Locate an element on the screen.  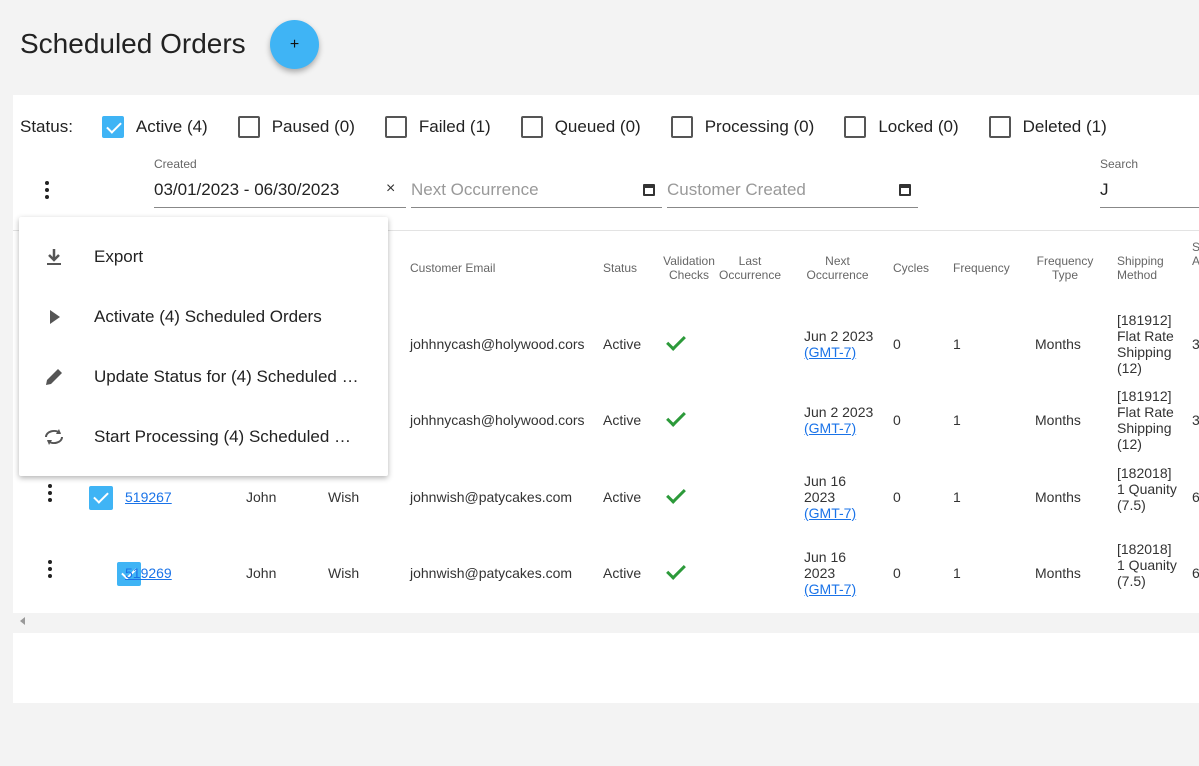
status-deleted-checkbox is located at coordinates (999, 127).